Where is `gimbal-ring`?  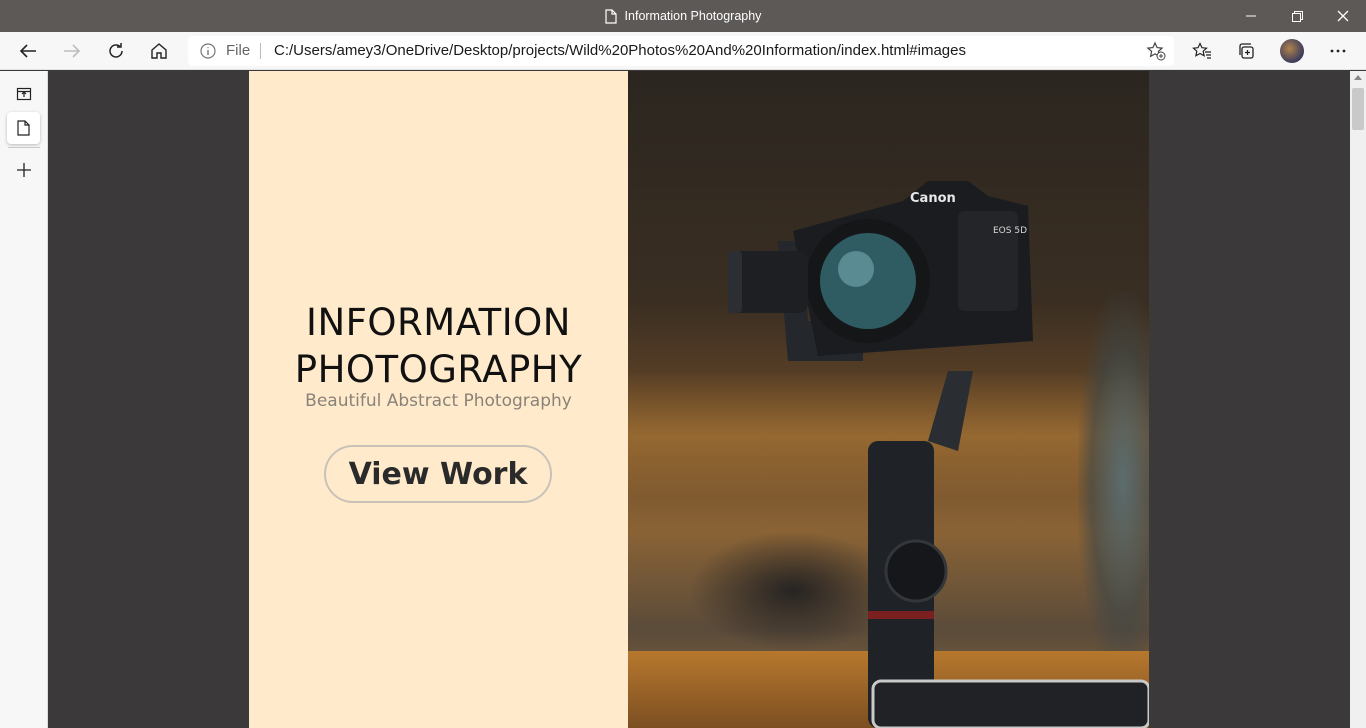
gimbal-ring is located at coordinates (901, 615).